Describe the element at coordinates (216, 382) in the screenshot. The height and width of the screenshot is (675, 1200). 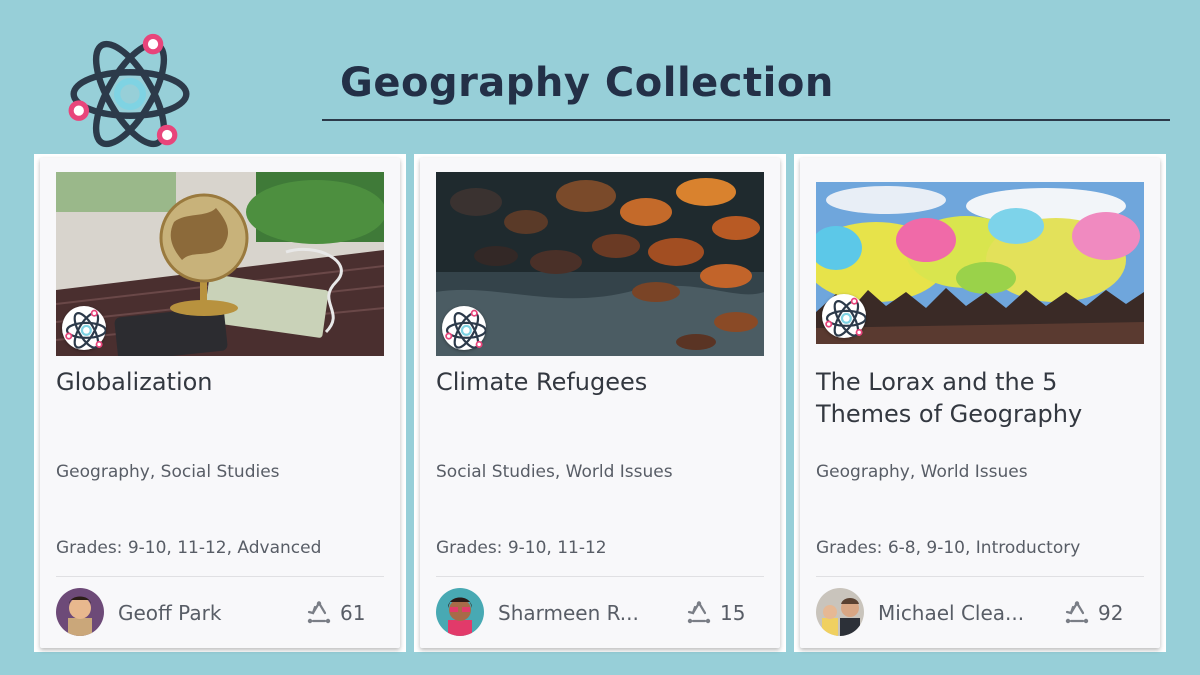
I see `card-title: Globalization` at that location.